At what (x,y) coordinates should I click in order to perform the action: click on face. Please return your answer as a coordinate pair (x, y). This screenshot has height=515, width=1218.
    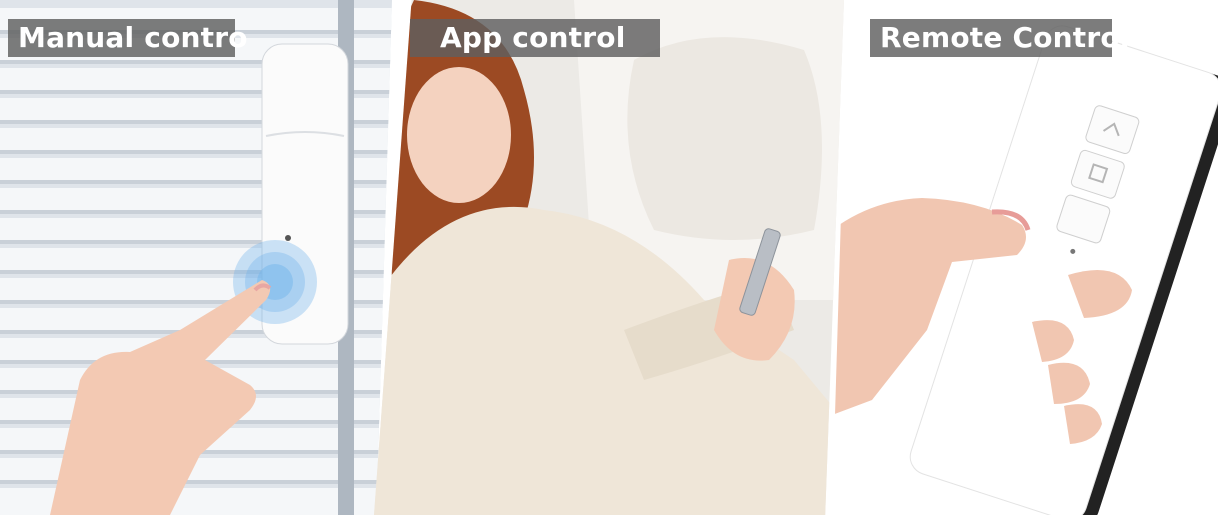
    Looking at the image, I should click on (459, 135).